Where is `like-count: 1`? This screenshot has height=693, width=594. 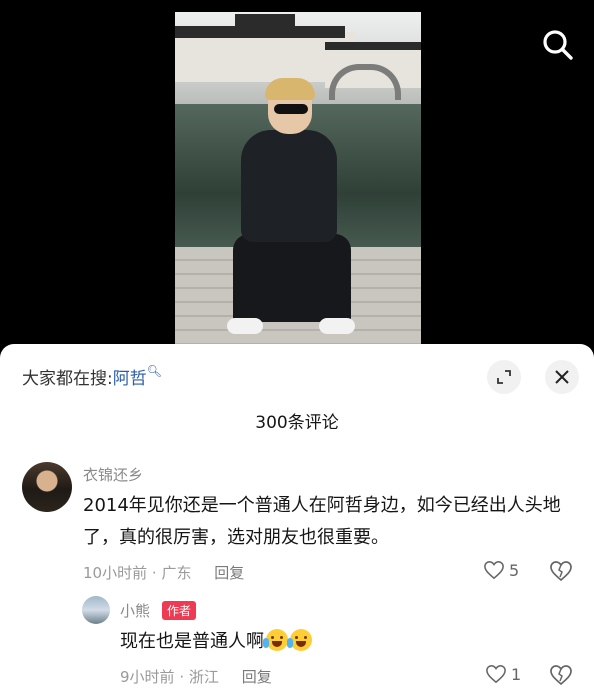
like-count: 1 is located at coordinates (516, 674).